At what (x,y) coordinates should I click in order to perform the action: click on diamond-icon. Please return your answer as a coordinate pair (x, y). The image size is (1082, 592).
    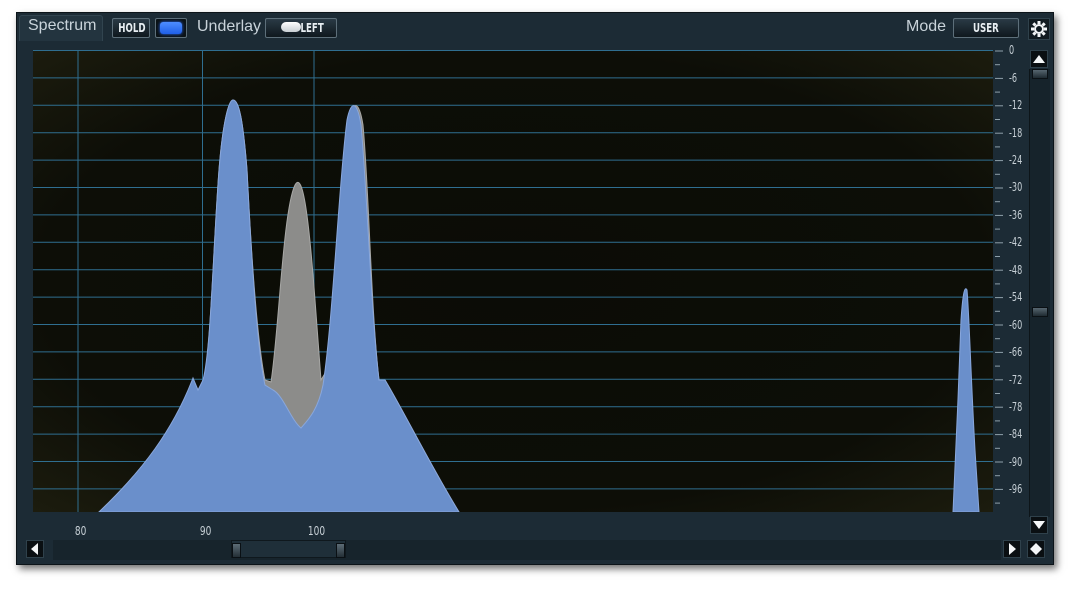
    Looking at the image, I should click on (1036, 549).